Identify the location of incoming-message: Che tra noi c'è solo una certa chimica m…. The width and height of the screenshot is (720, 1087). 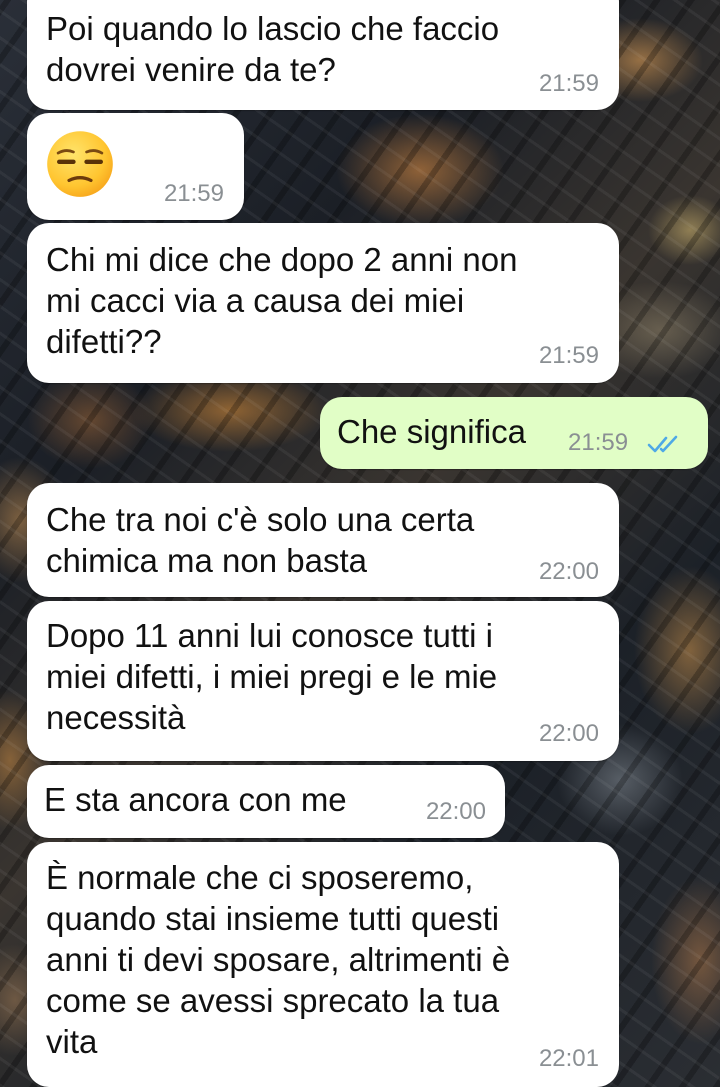
(323, 540).